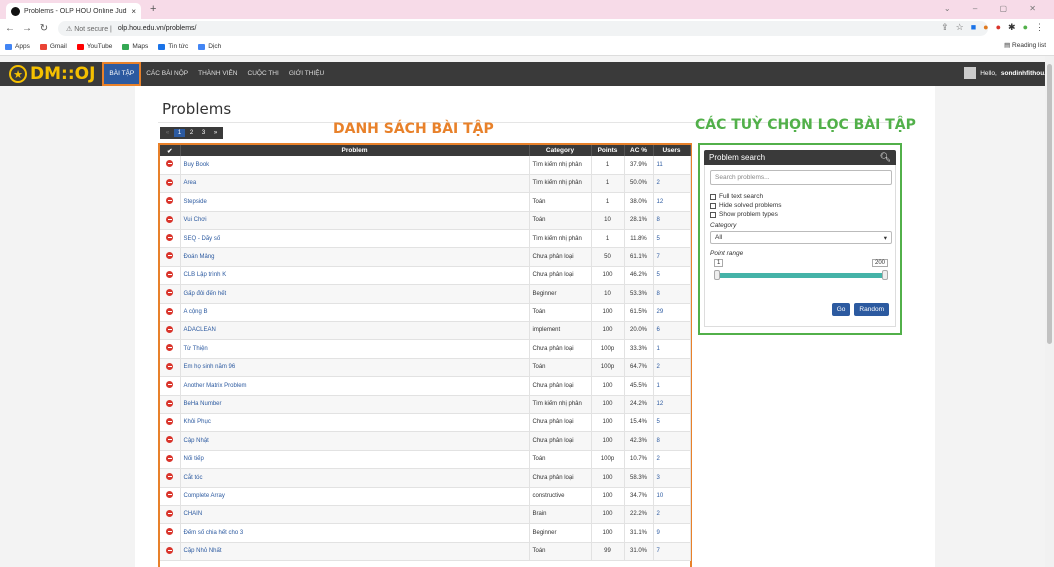  Describe the element at coordinates (355, 184) in the screenshot. I see `problem-name-link: Area` at that location.